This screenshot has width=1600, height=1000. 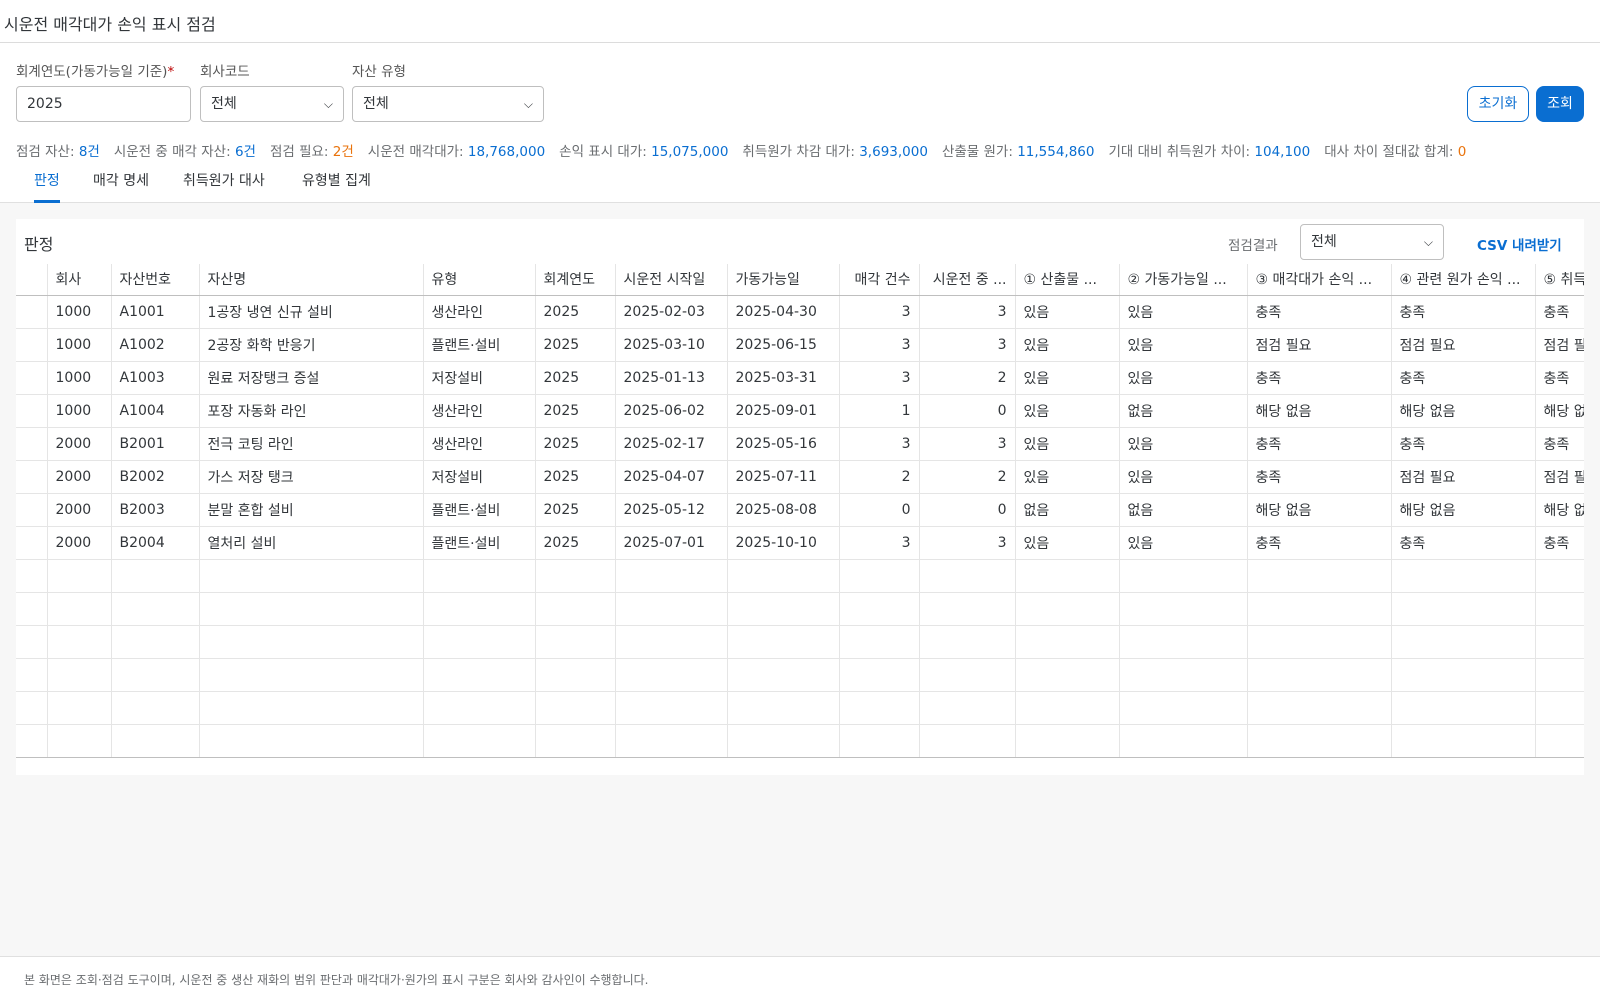 I want to click on fiscal-year-input: 2025, so click(x=103, y=104).